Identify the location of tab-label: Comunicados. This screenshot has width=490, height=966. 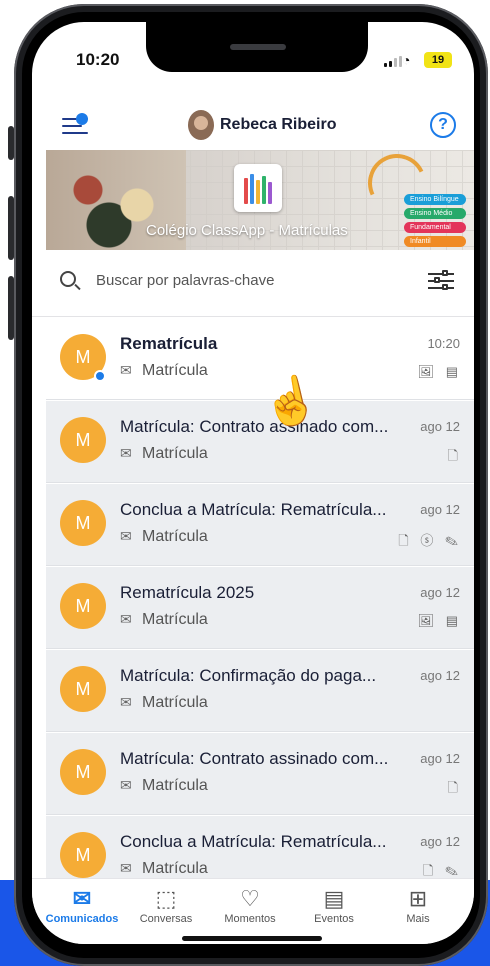
(82, 919).